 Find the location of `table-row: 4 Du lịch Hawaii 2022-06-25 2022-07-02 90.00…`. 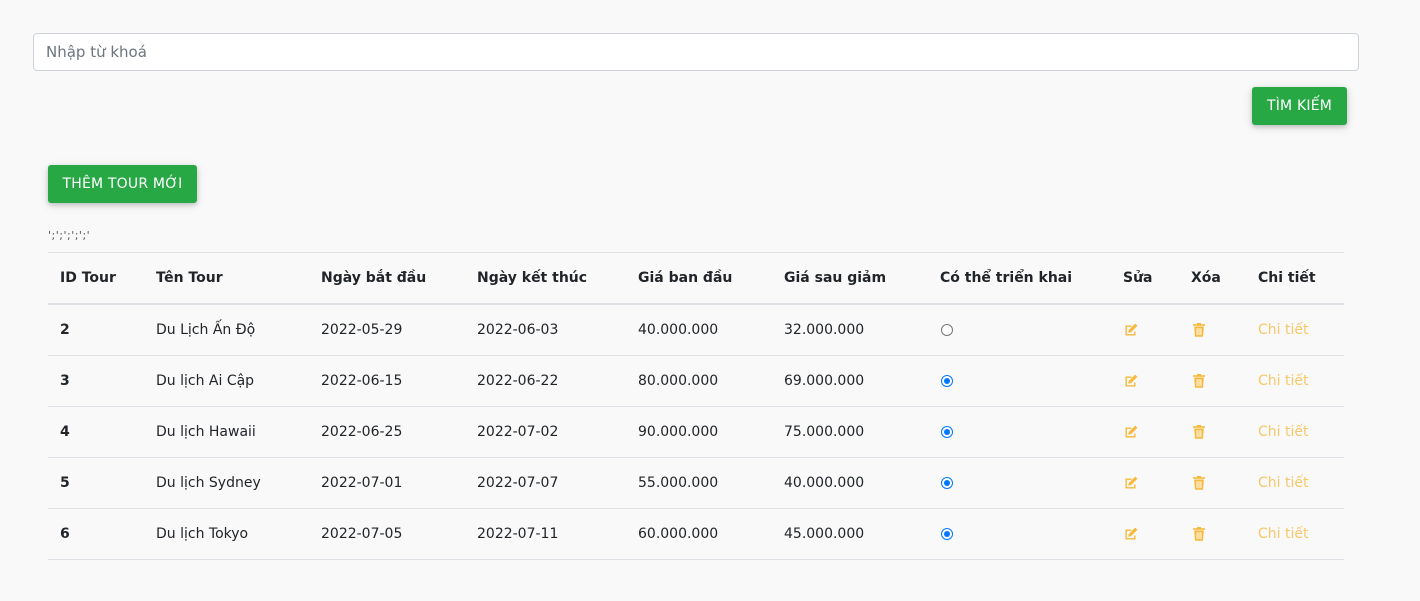

table-row: 4 Du lịch Hawaii 2022-06-25 2022-07-02 90.00… is located at coordinates (696, 432).